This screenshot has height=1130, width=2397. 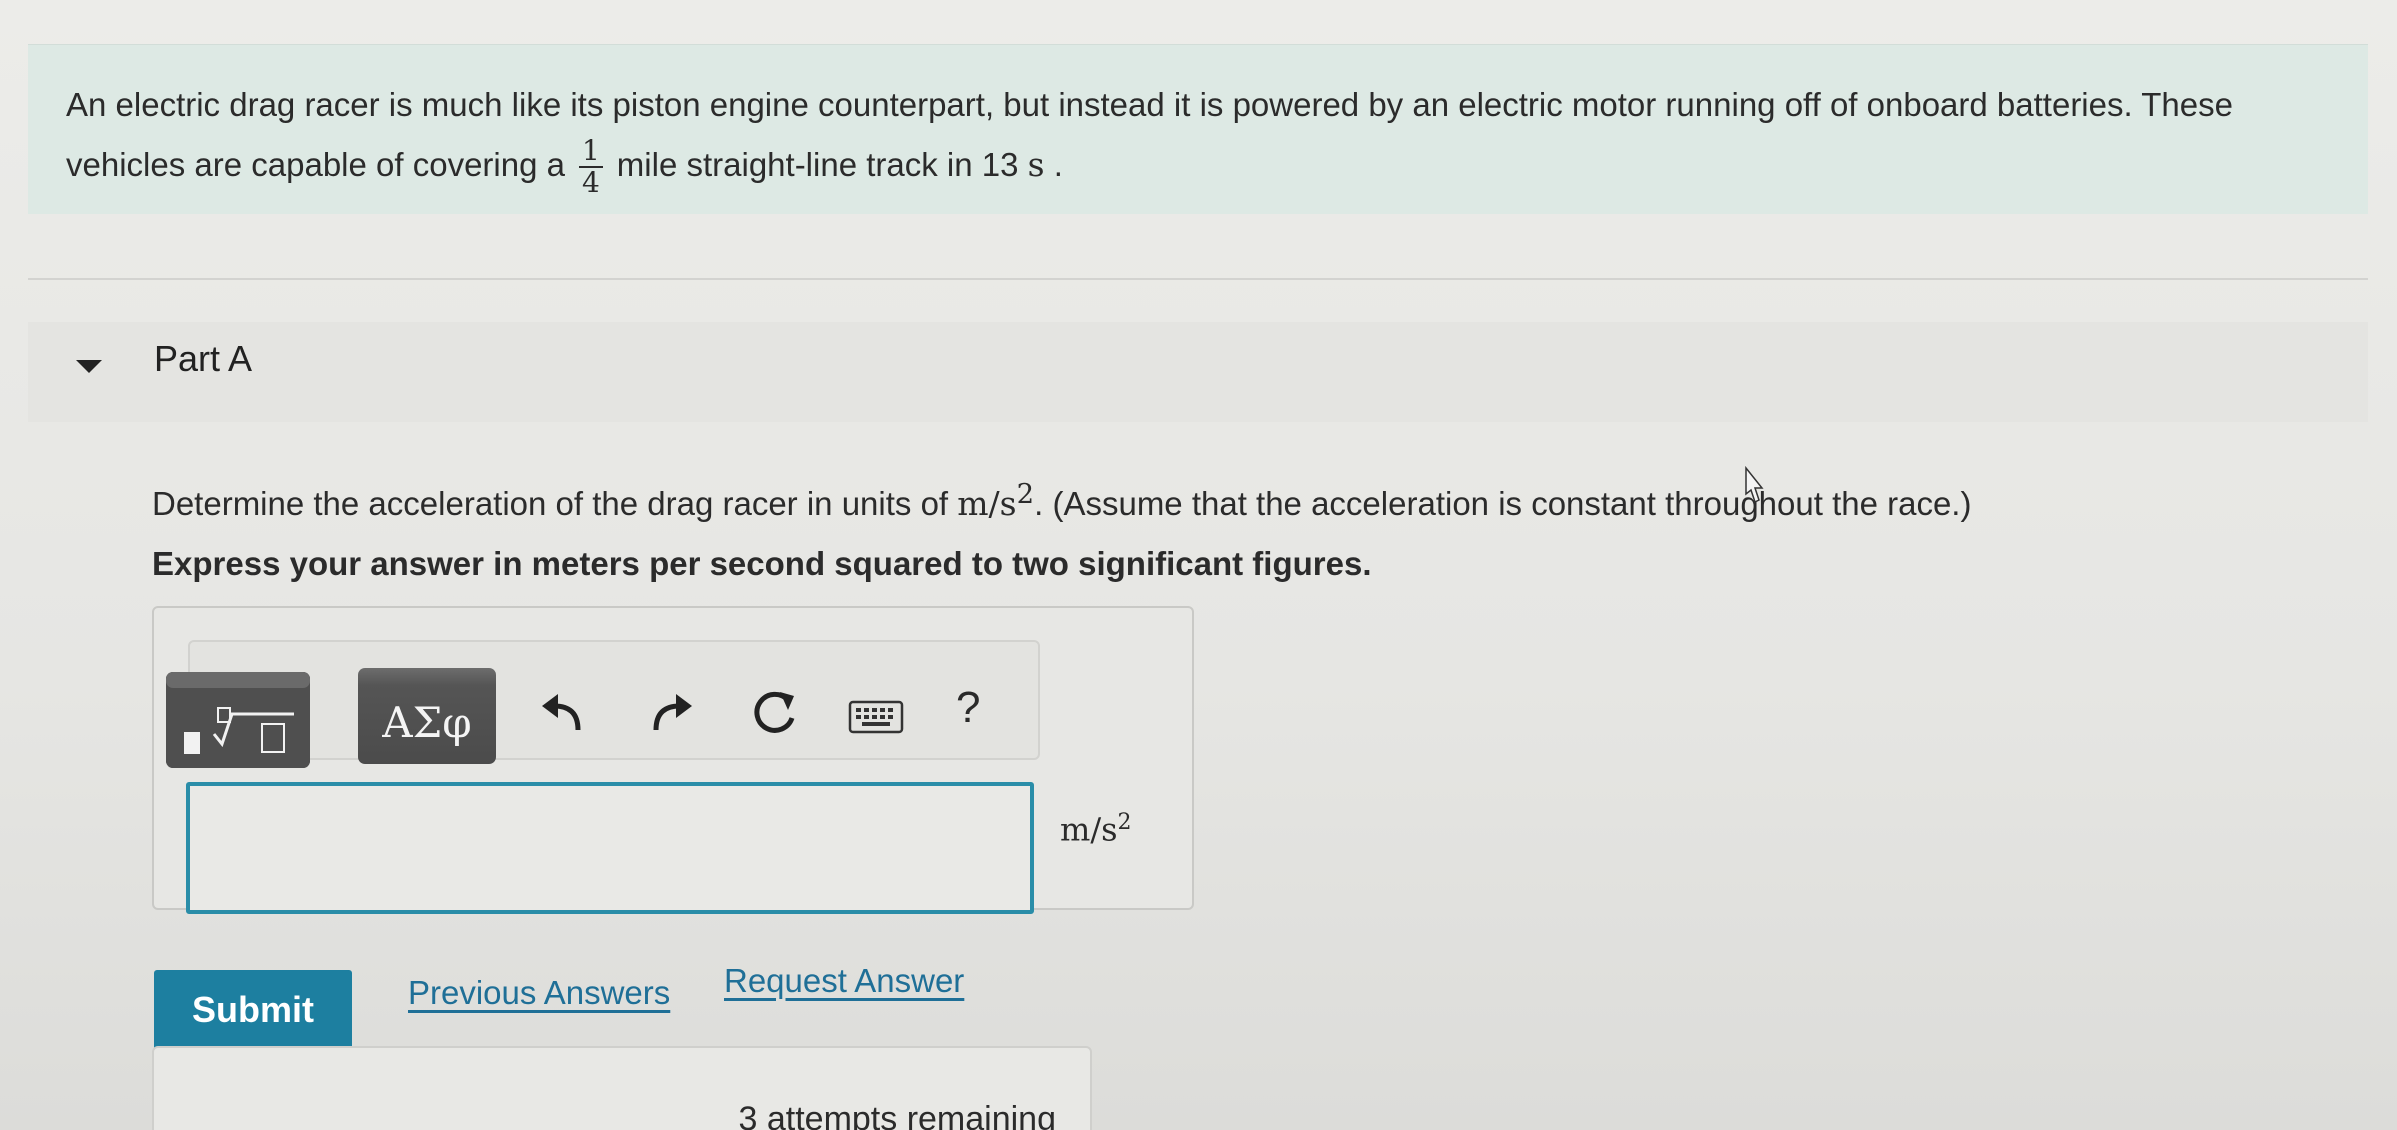 What do you see at coordinates (427, 722) in the screenshot?
I see `symbols-label: ΑΣφ` at bounding box center [427, 722].